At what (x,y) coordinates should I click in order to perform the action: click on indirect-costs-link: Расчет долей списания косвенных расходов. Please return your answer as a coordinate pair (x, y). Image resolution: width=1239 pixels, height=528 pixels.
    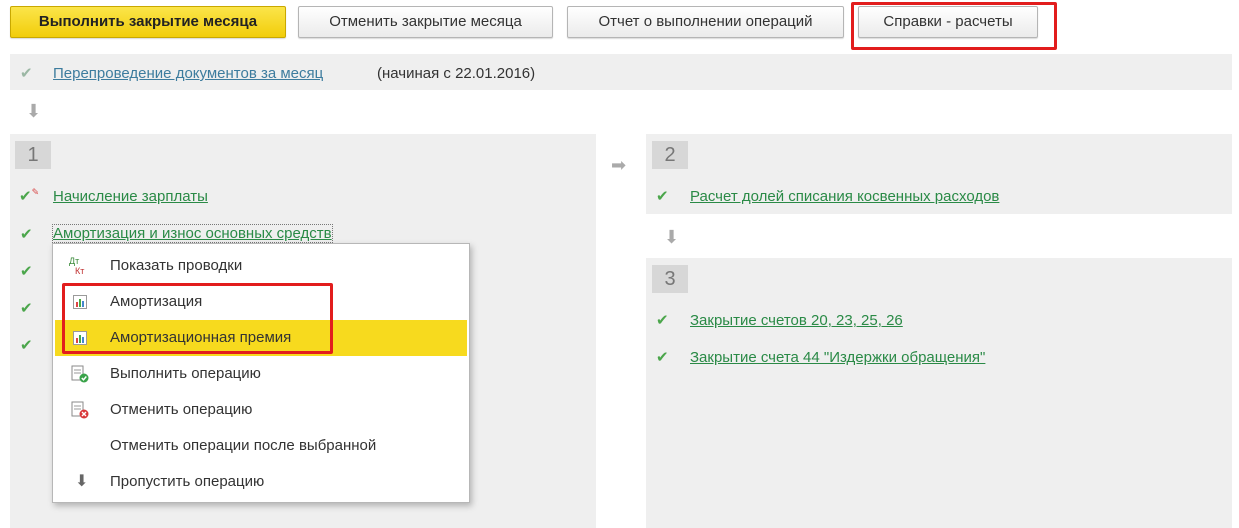
    Looking at the image, I should click on (844, 196).